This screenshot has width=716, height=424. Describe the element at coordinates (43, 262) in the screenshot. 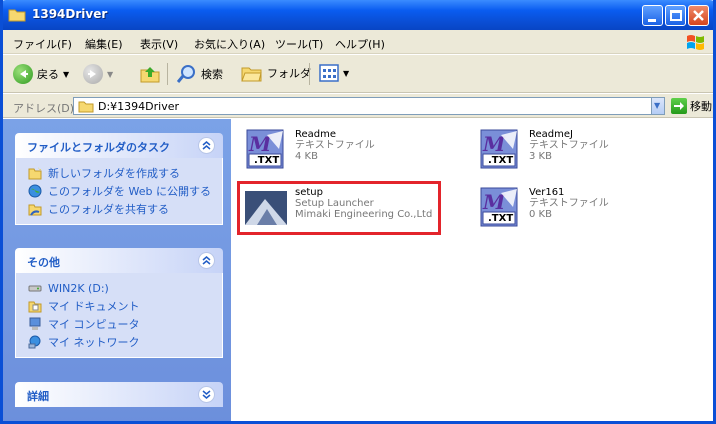

I see `panel-title: その他` at that location.